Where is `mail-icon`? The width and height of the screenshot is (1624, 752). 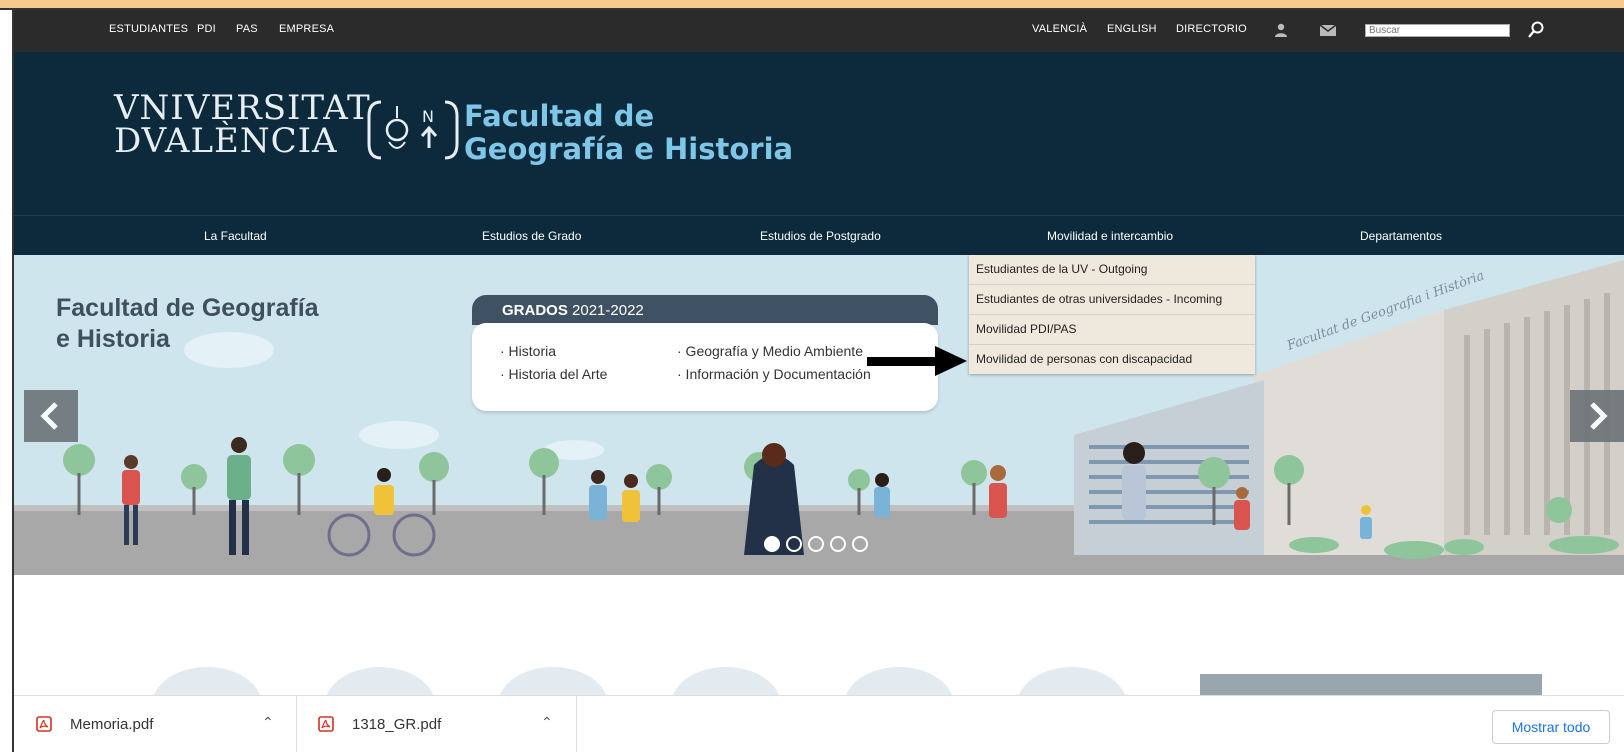
mail-icon is located at coordinates (1328, 30).